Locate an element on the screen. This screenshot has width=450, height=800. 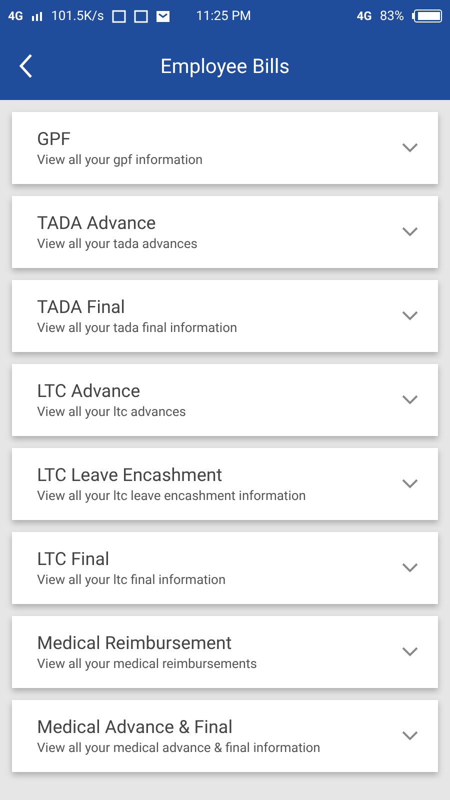
battery-icon is located at coordinates (427, 16).